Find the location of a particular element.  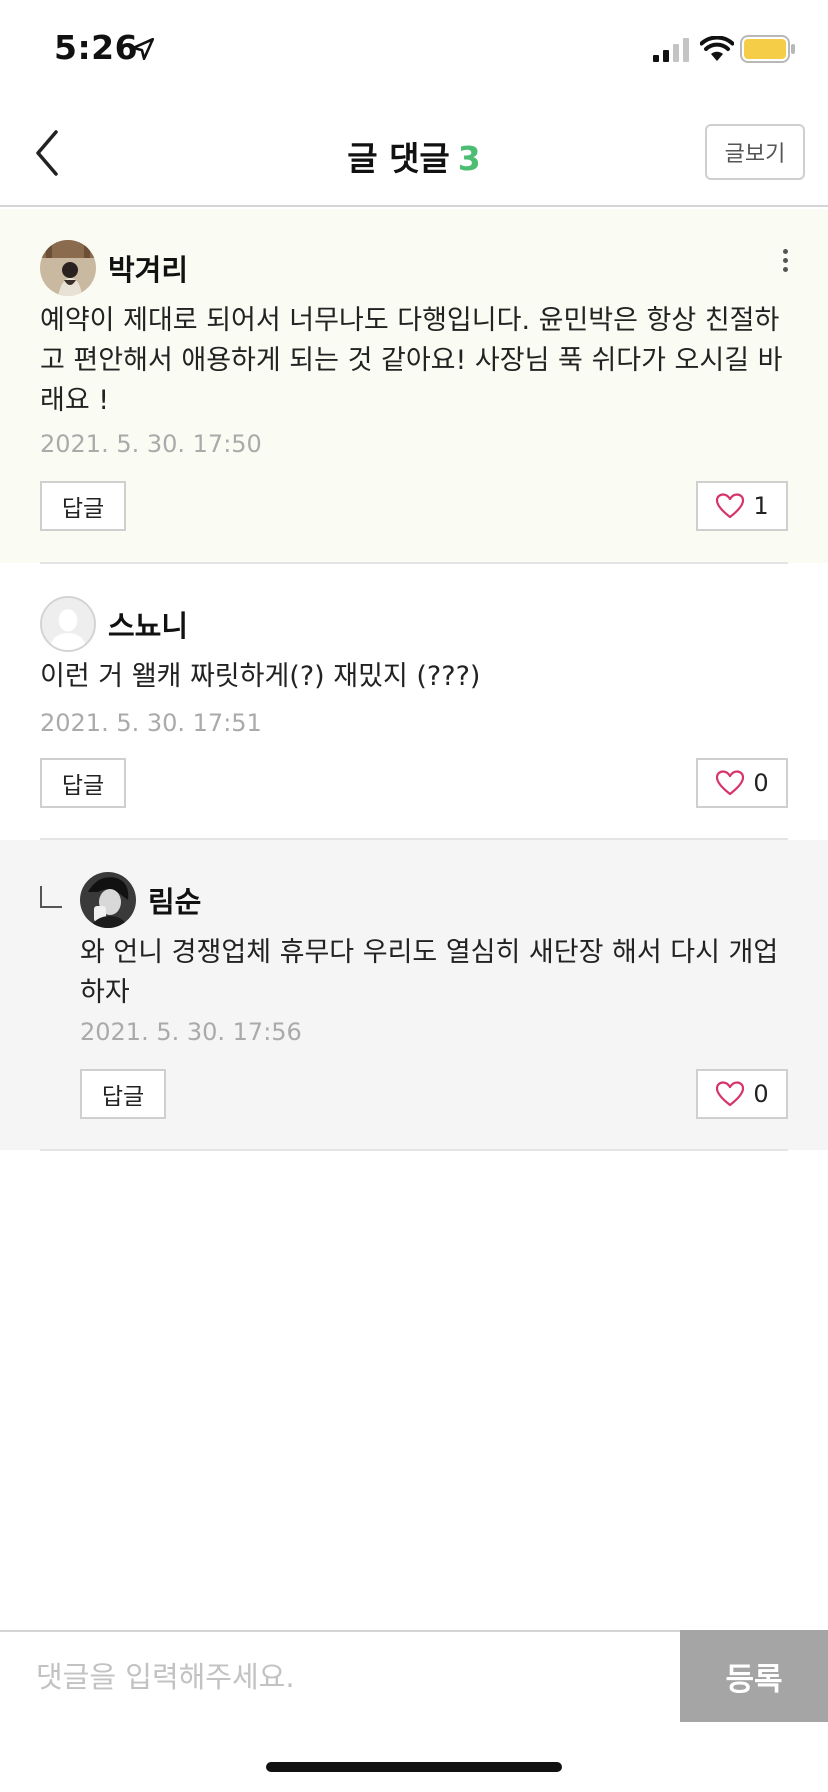

page-title: 글 댓글 3 is located at coordinates (414, 156).